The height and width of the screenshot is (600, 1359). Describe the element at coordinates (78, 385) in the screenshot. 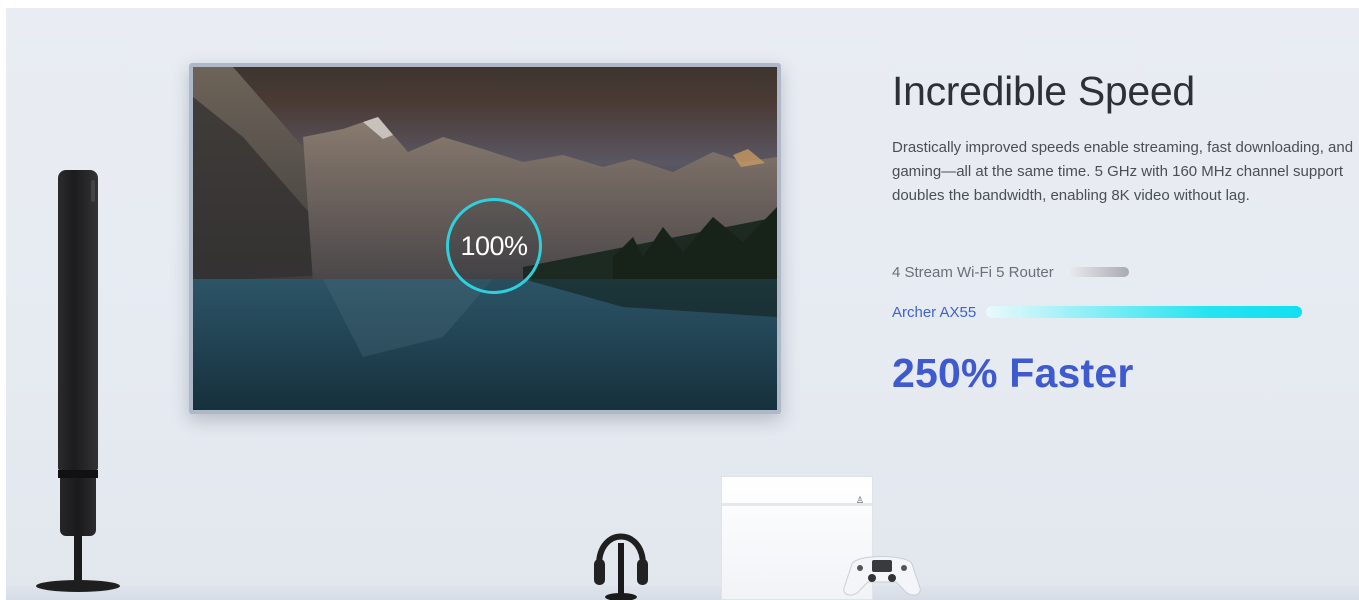

I see `floor-speaker-image` at that location.